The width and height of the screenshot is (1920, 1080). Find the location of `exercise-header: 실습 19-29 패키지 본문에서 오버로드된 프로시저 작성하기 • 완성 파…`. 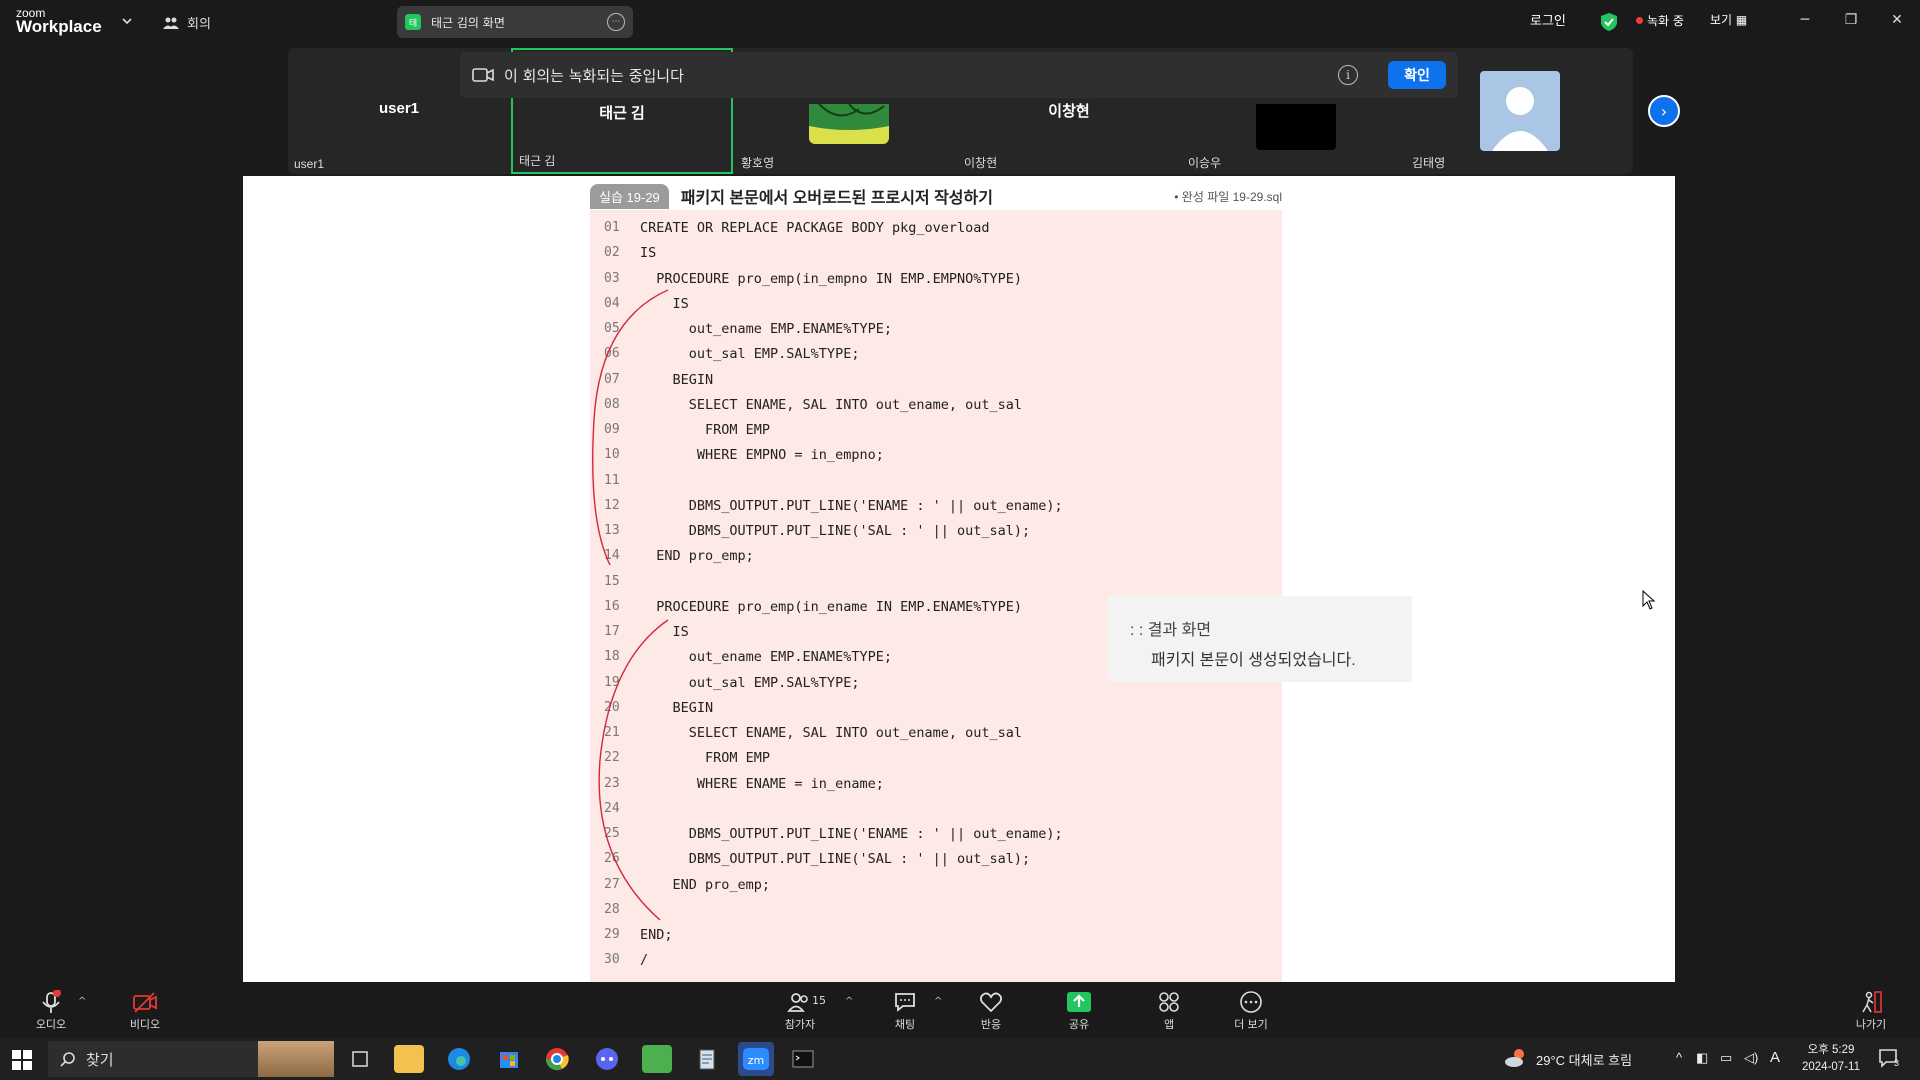

exercise-header: 실습 19-29 패키지 본문에서 오버로드된 프로시저 작성하기 • 완성 파… is located at coordinates (936, 196).